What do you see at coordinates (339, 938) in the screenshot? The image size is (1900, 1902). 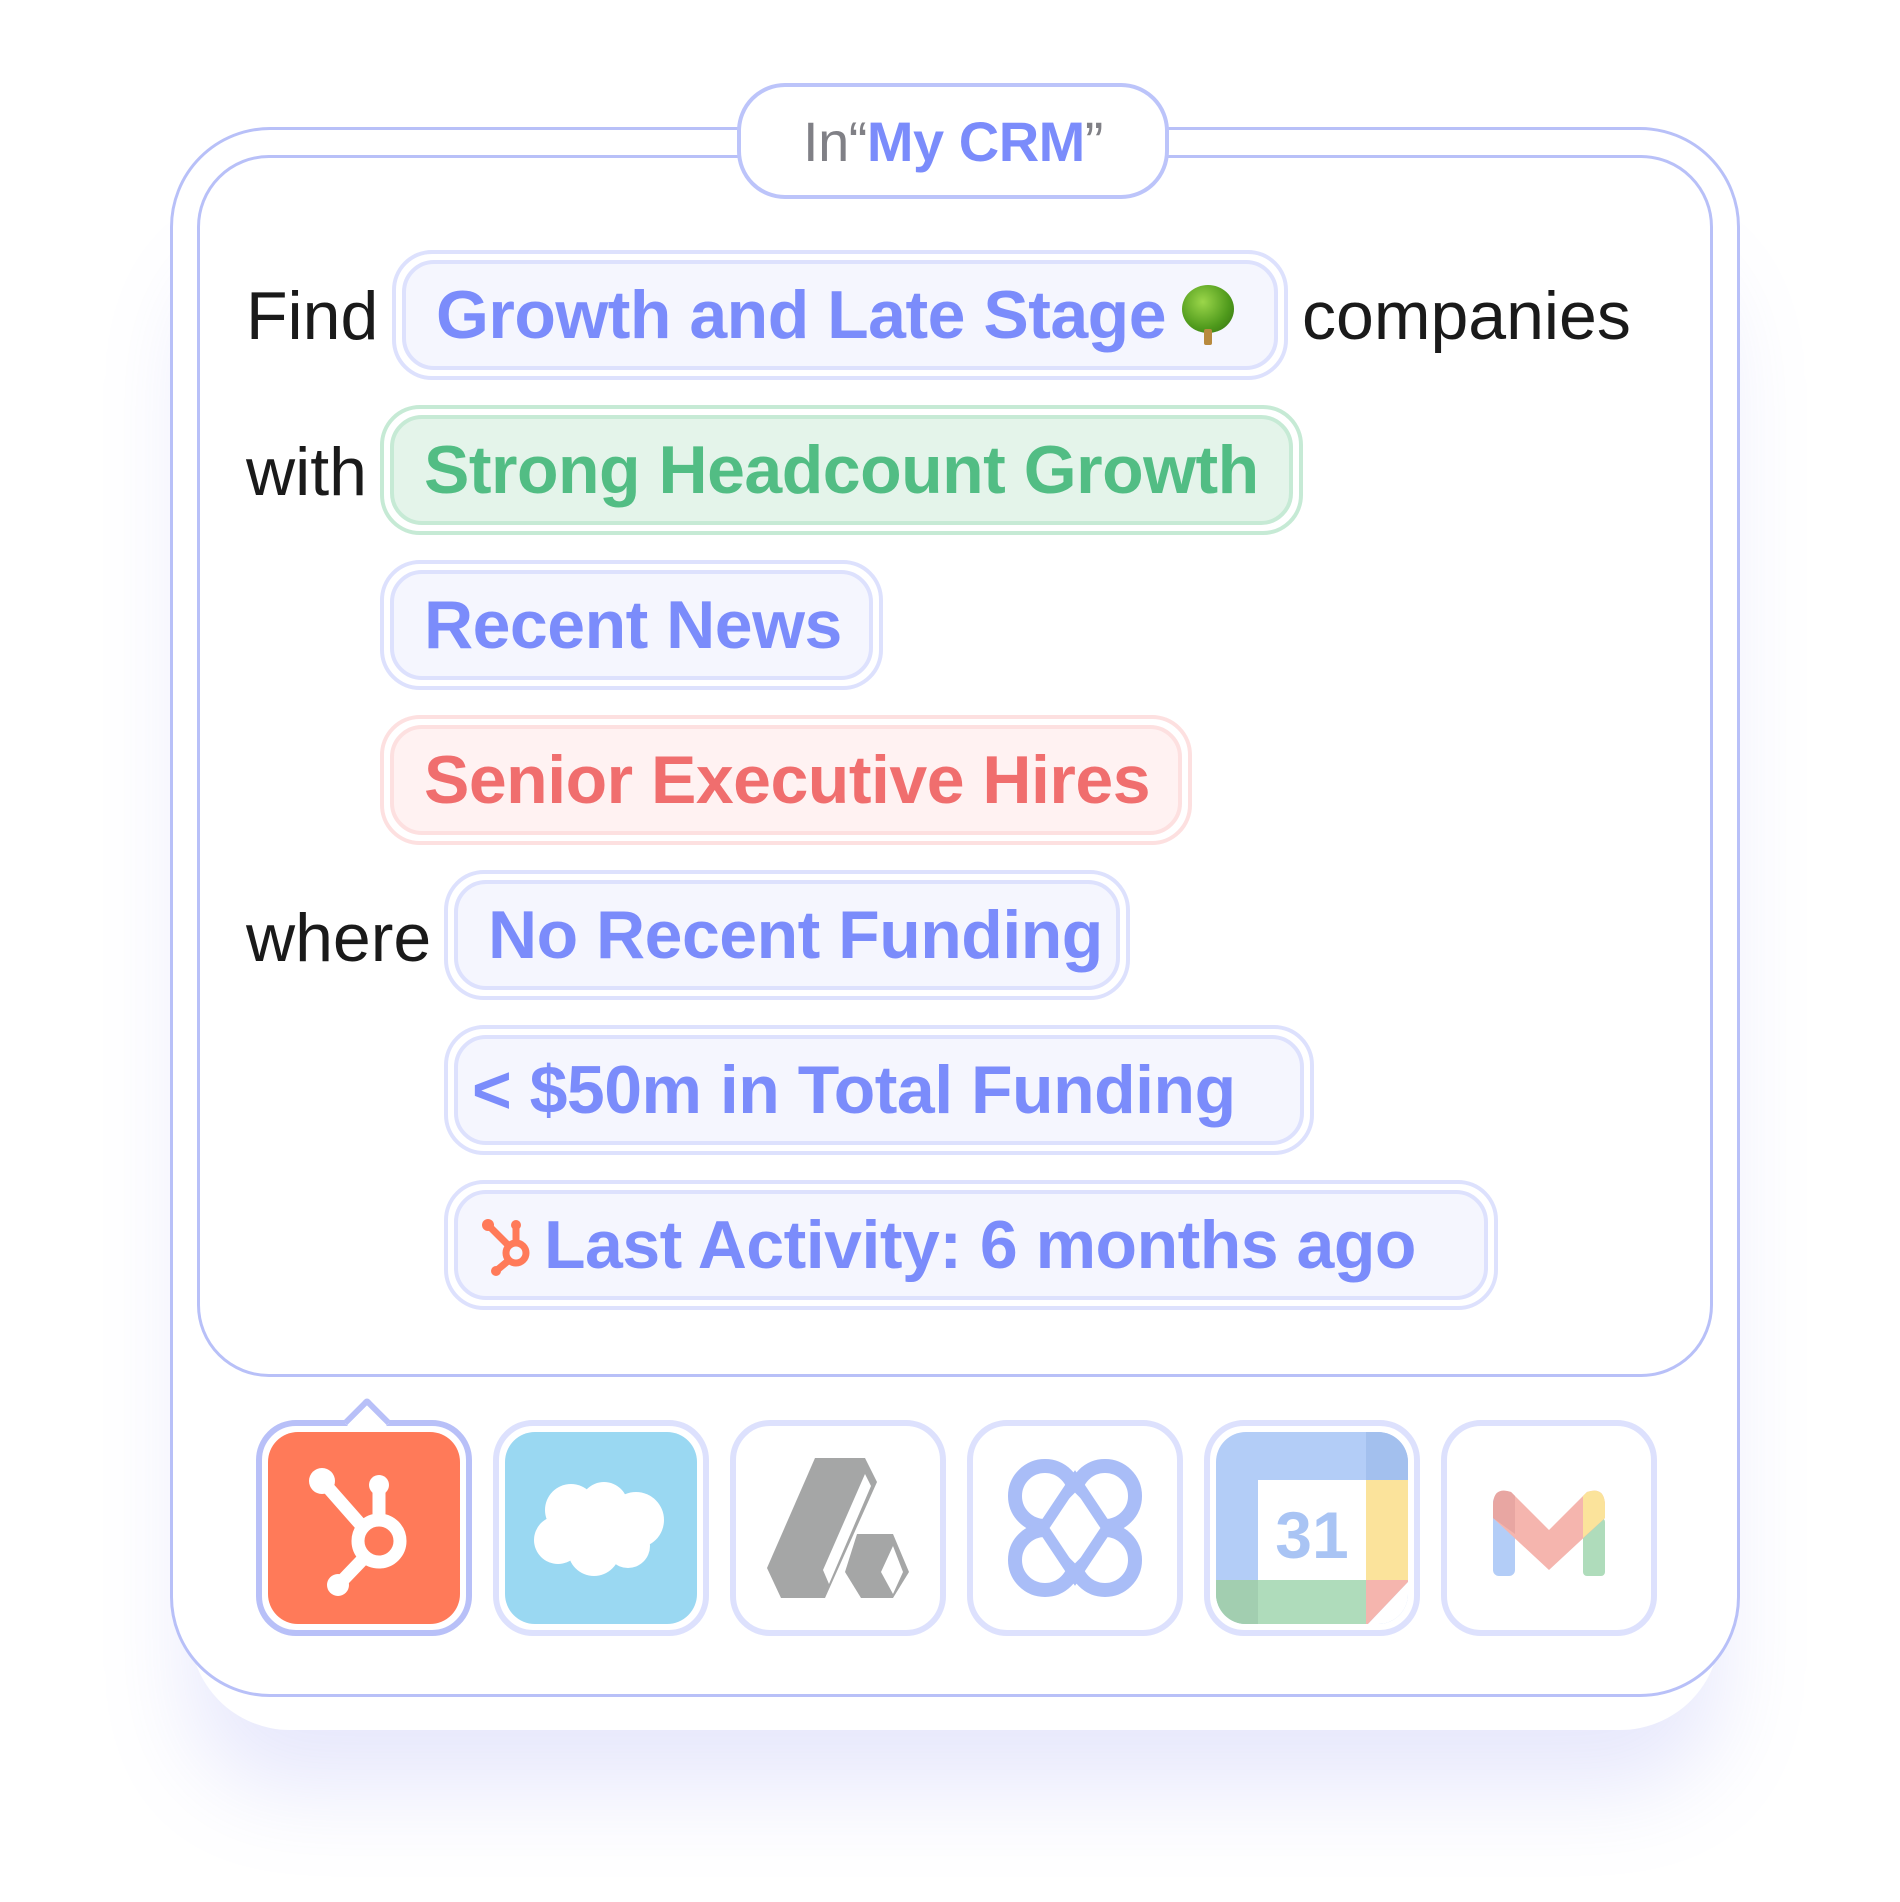 I see `where-label: where` at bounding box center [339, 938].